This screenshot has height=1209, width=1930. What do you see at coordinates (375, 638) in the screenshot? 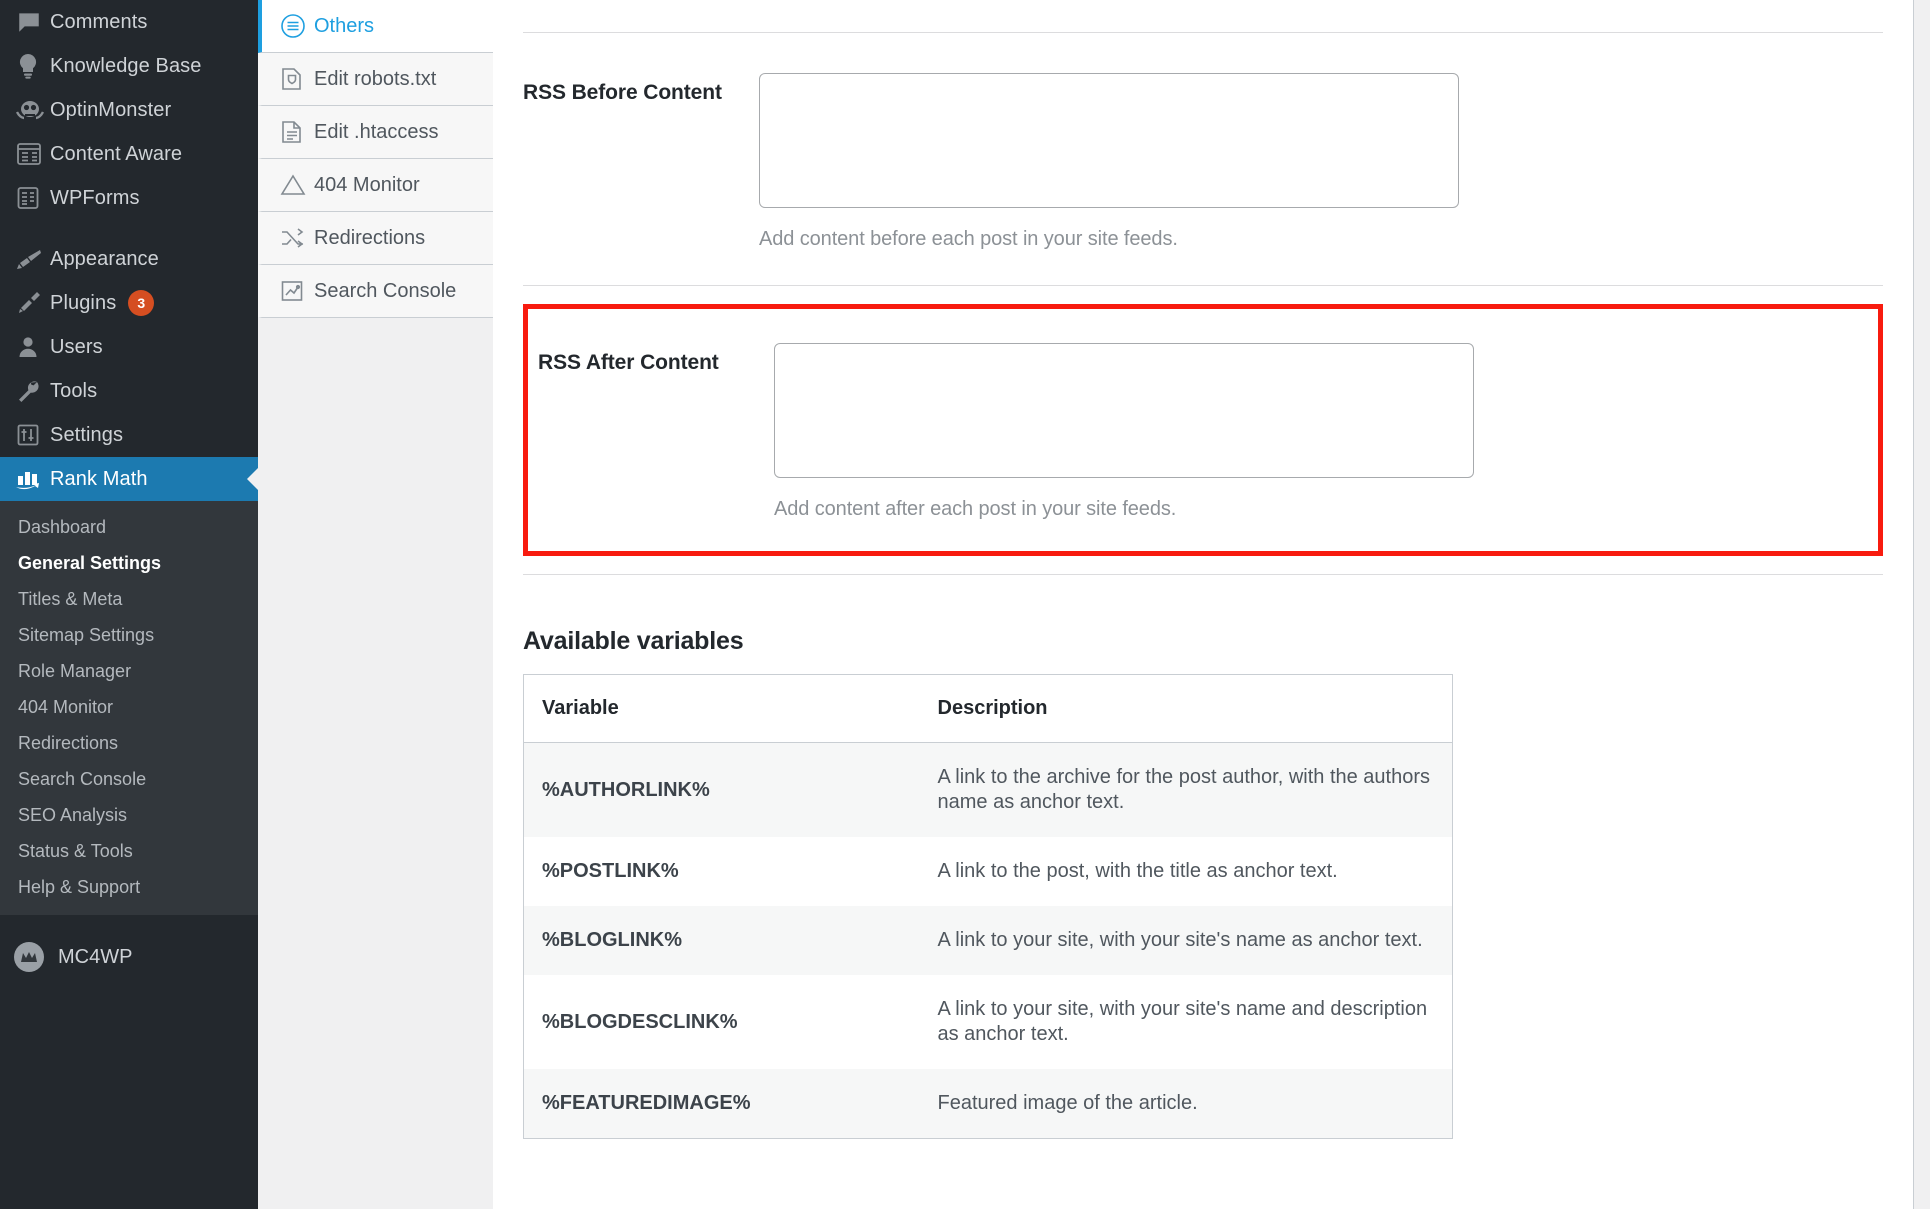
I see `tab-column-filler` at bounding box center [375, 638].